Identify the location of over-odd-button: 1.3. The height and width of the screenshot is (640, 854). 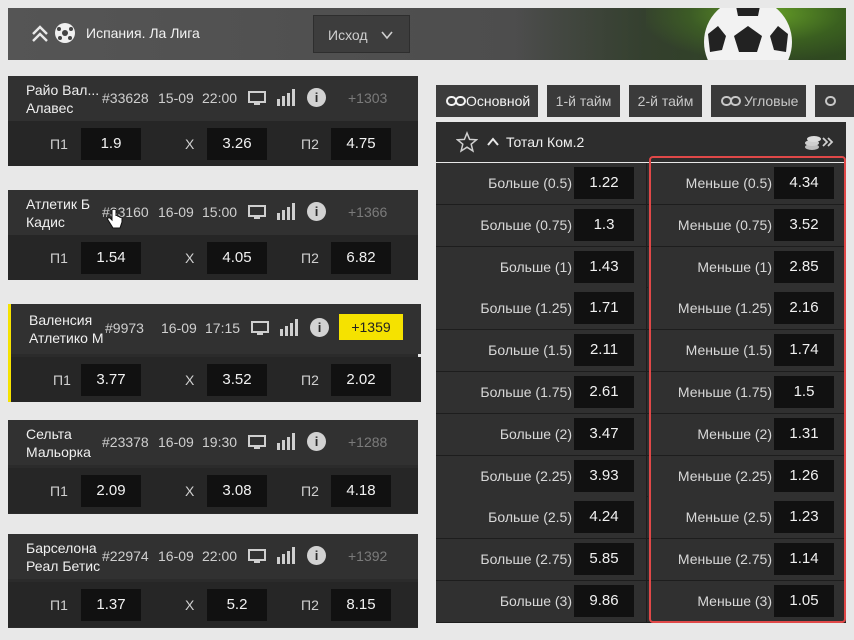
(604, 224).